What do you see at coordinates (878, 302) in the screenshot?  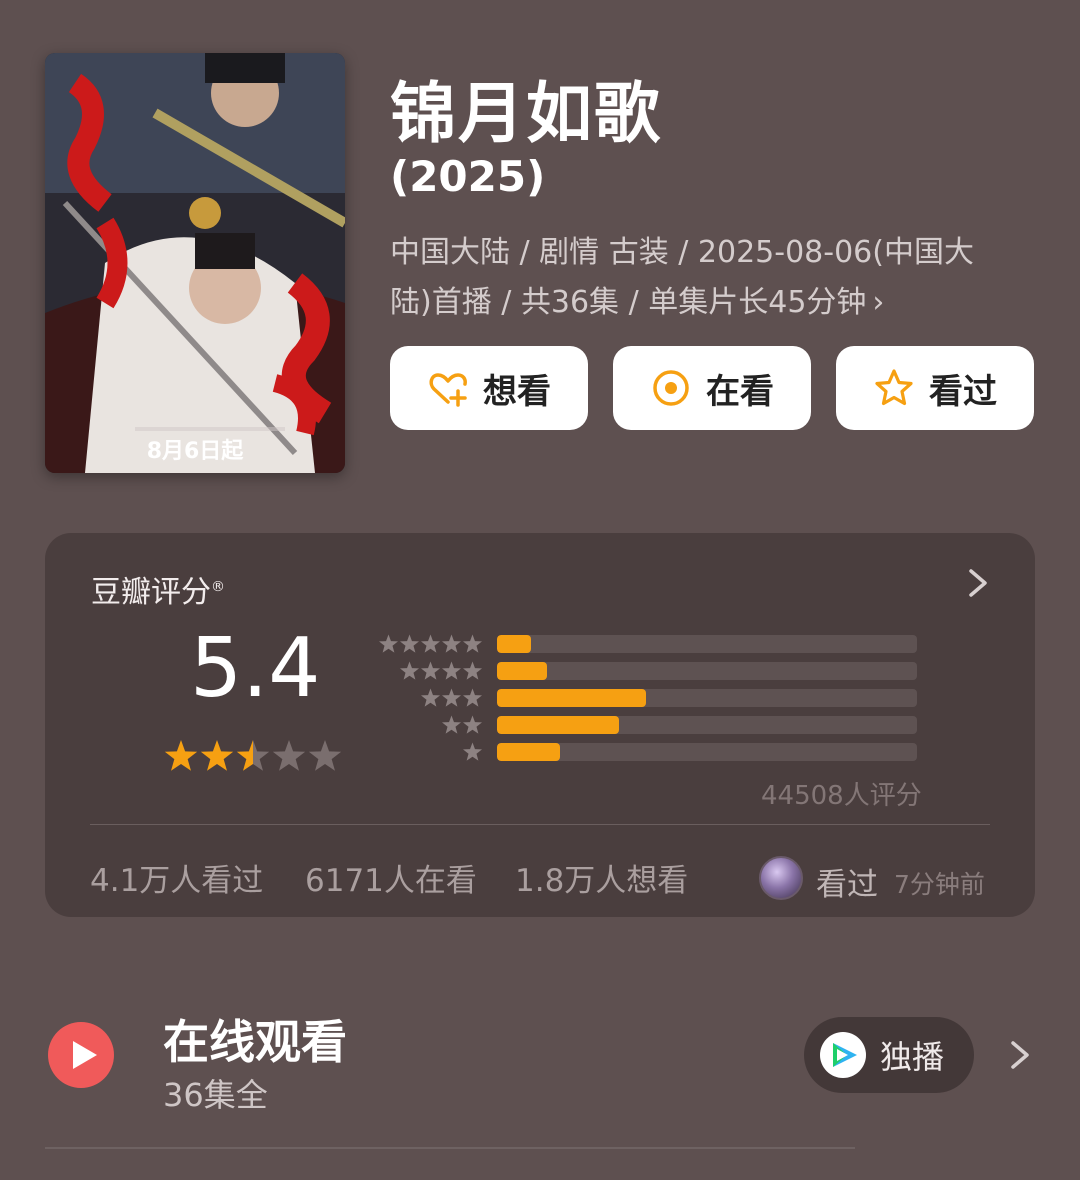 I see `chevron-right-icon: ›` at bounding box center [878, 302].